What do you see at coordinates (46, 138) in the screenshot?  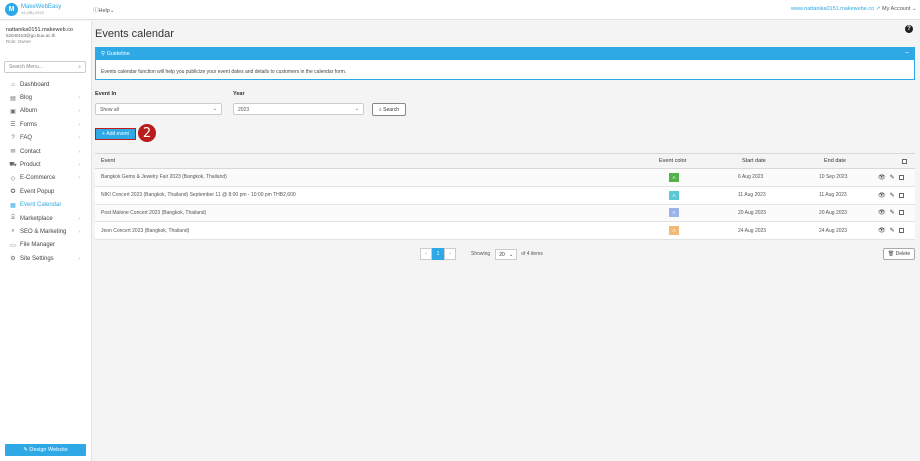 I see `sidebar-item-faq: ? FAQ ›` at bounding box center [46, 138].